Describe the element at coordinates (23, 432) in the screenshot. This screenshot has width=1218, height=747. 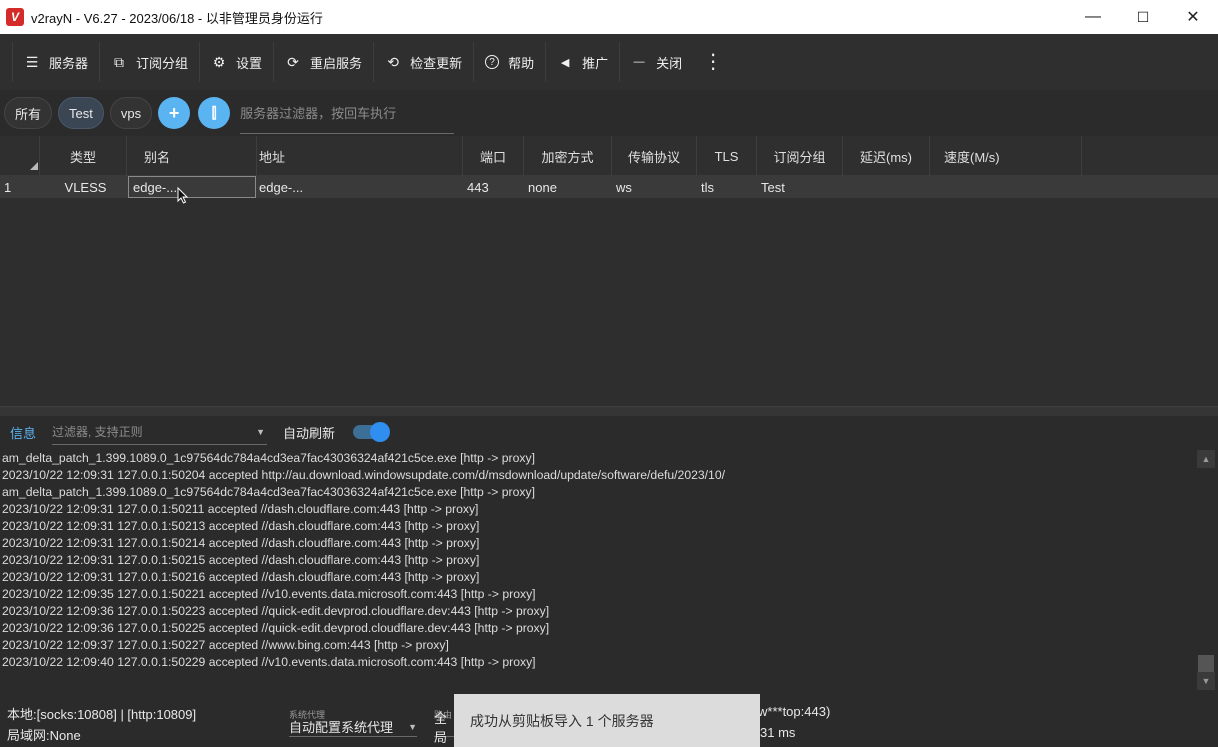
I see `tab-info: 信息` at that location.